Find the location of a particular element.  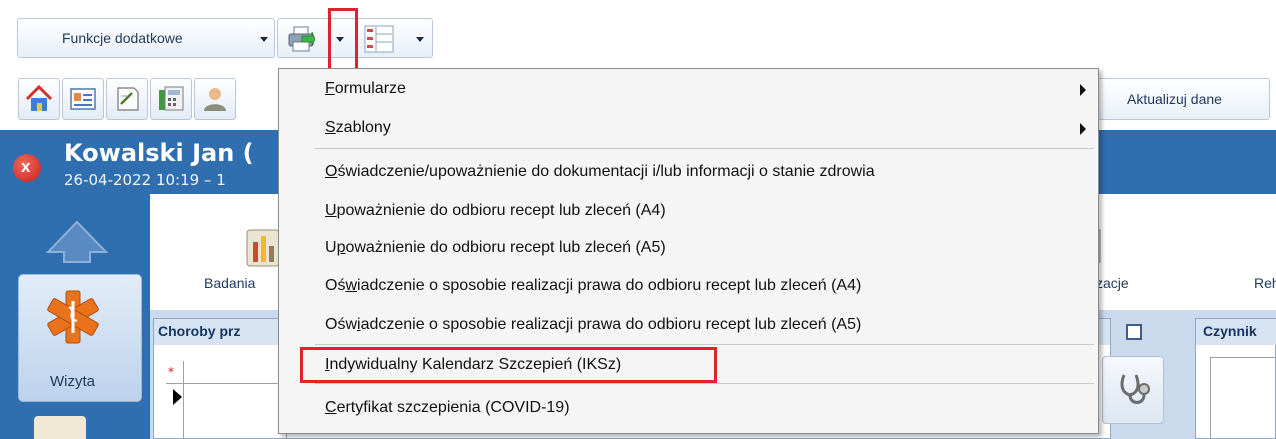

highlight-box-print-arrow is located at coordinates (343, 39).